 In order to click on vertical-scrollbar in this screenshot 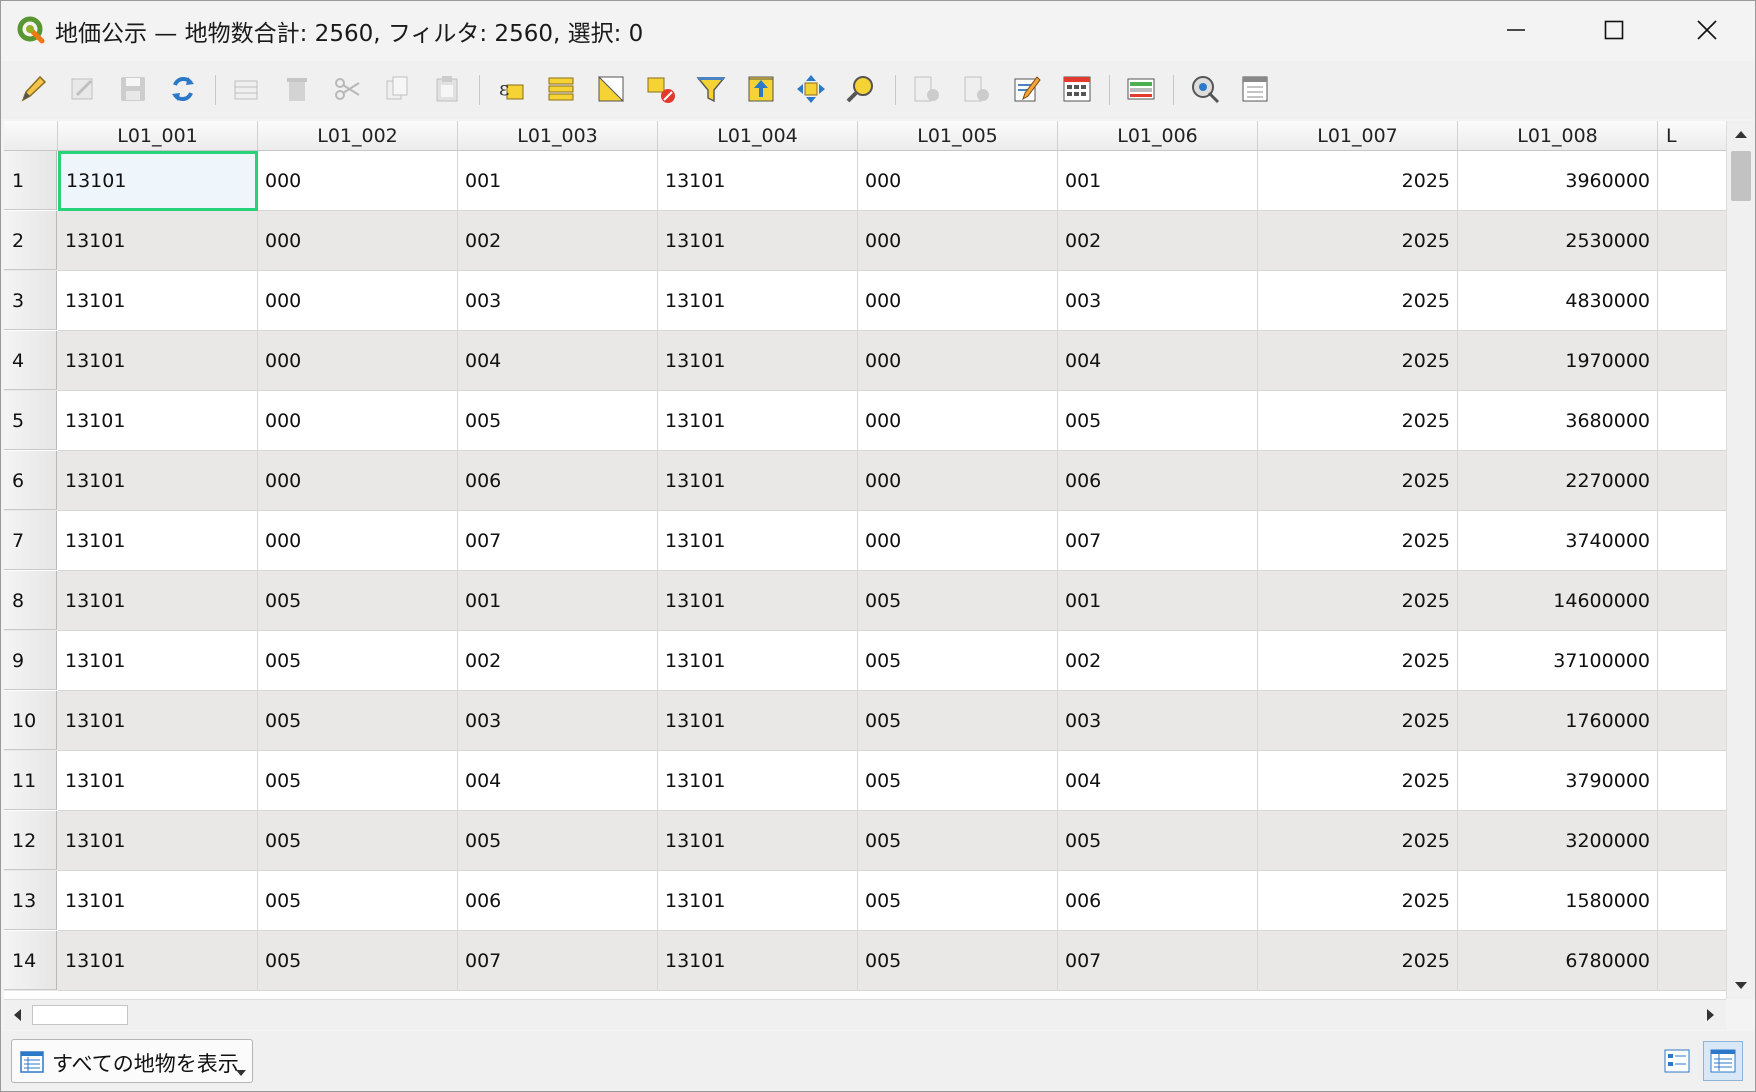, I will do `click(1740, 560)`.